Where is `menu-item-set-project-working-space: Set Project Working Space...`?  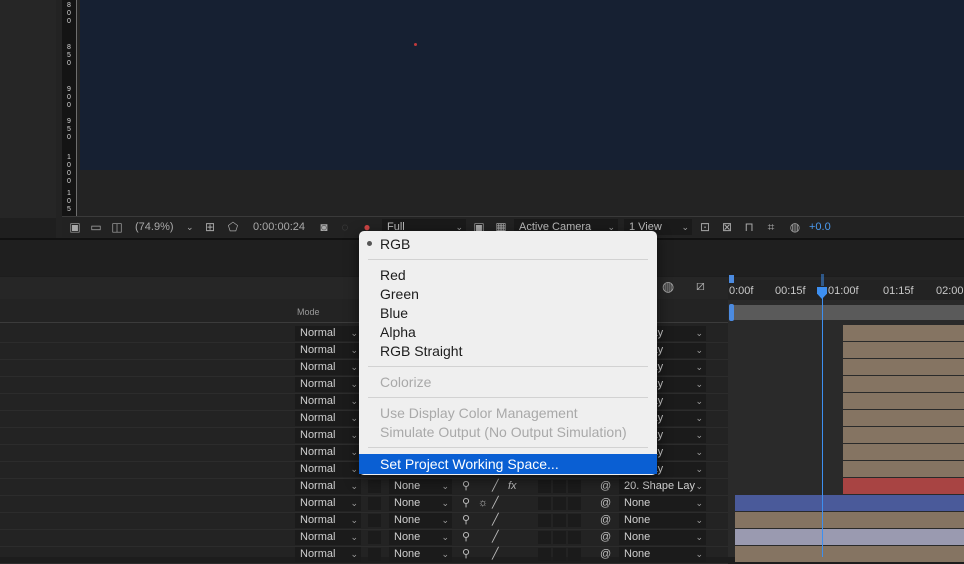
menu-item-set-project-working-space: Set Project Working Space... is located at coordinates (508, 464).